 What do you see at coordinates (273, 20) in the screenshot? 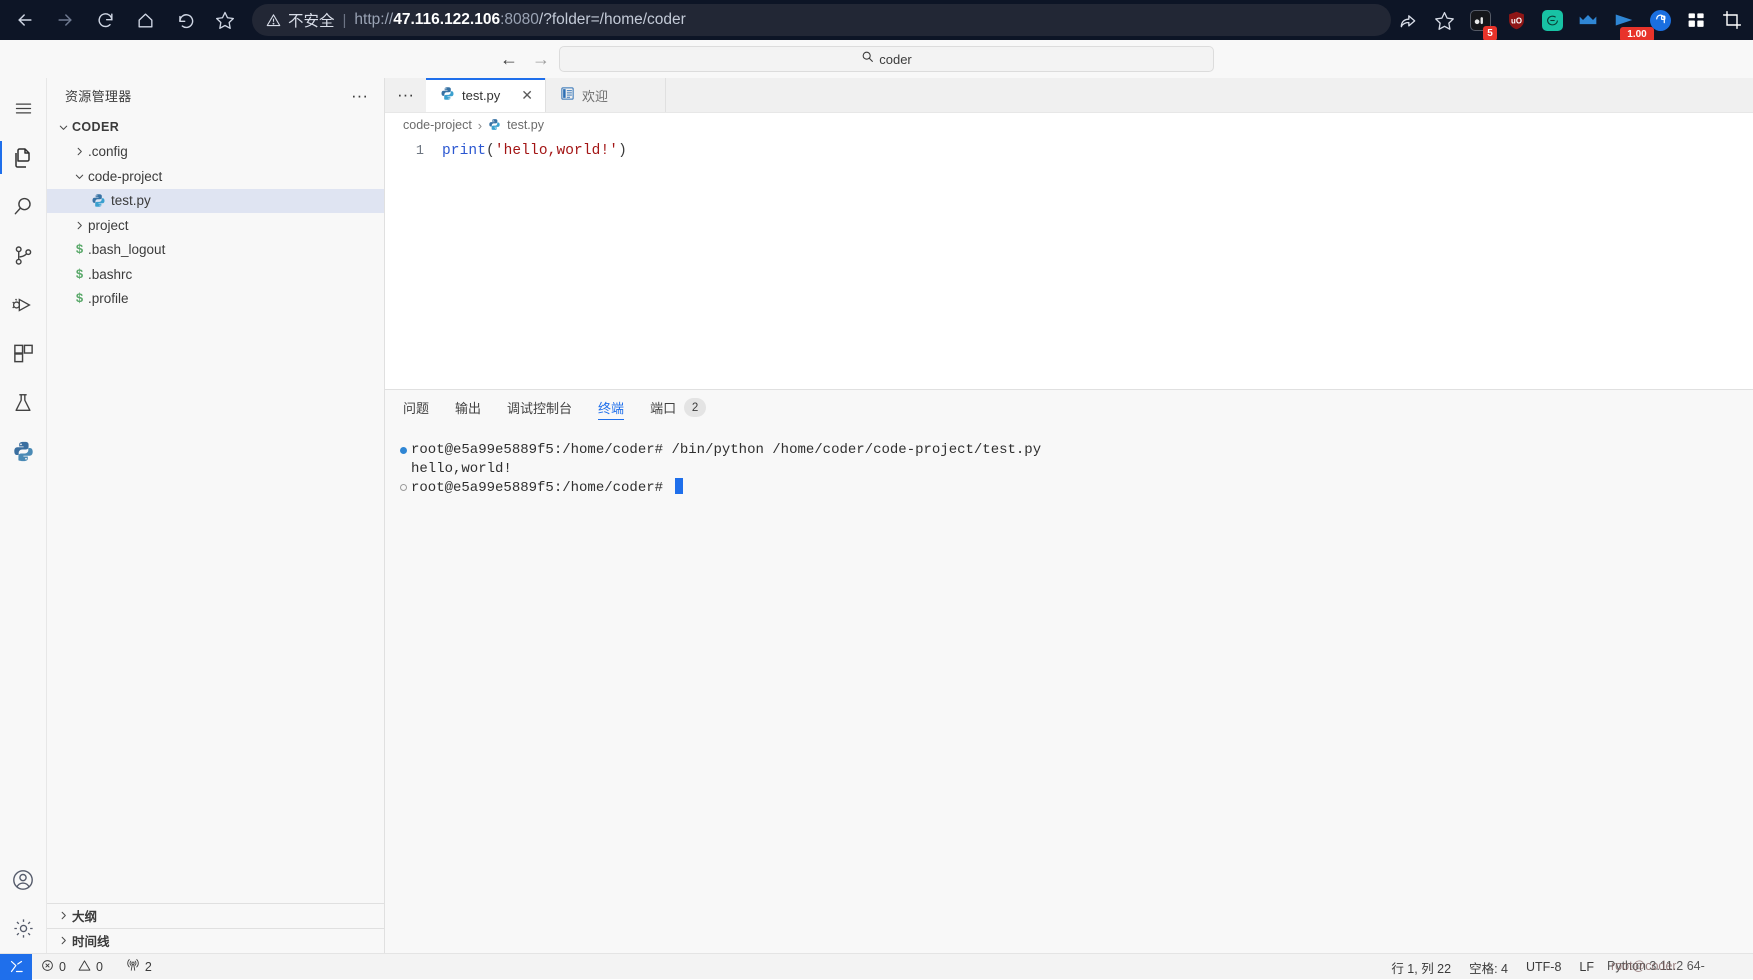
I see `not-secure-warning-icon` at bounding box center [273, 20].